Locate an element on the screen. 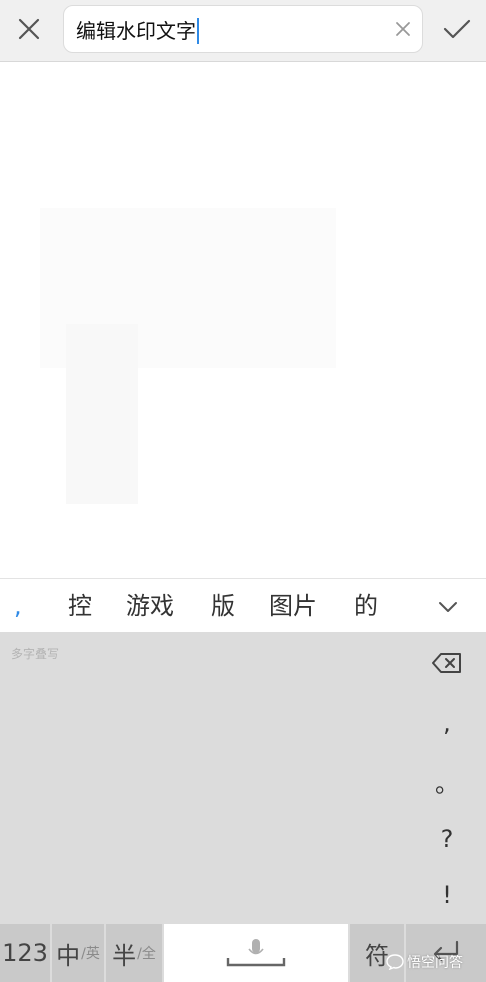 Image resolution: width=486 pixels, height=982 pixels. candidate-item: , is located at coordinates (18, 606).